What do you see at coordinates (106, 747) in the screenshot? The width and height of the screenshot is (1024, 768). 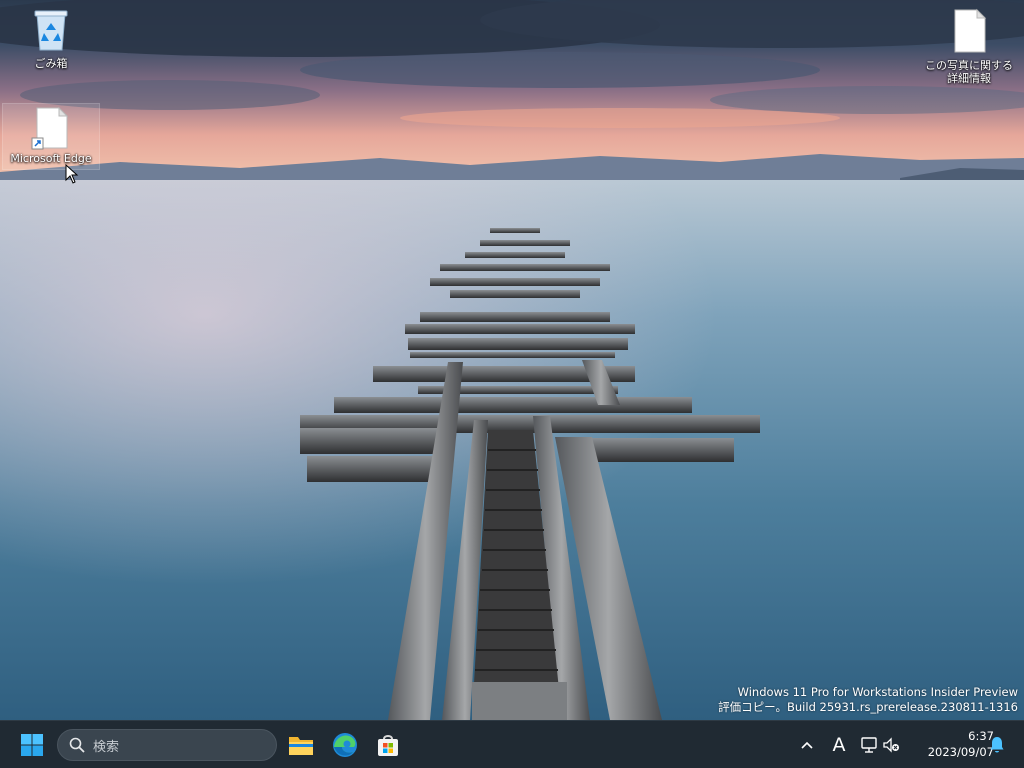 I see `search-placeholder: 検索` at bounding box center [106, 747].